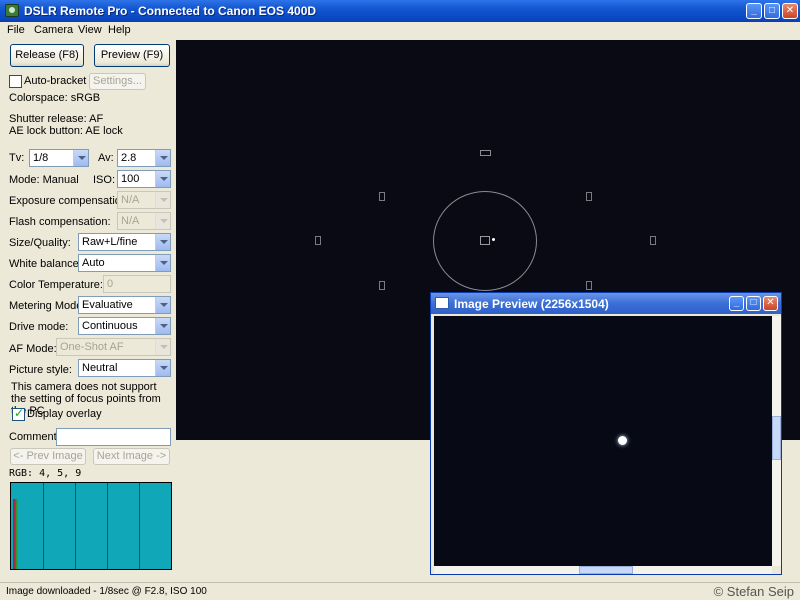 Image resolution: width=800 pixels, height=600 pixels. Describe the element at coordinates (104, 180) in the screenshot. I see `iso-label: ISO:` at that location.